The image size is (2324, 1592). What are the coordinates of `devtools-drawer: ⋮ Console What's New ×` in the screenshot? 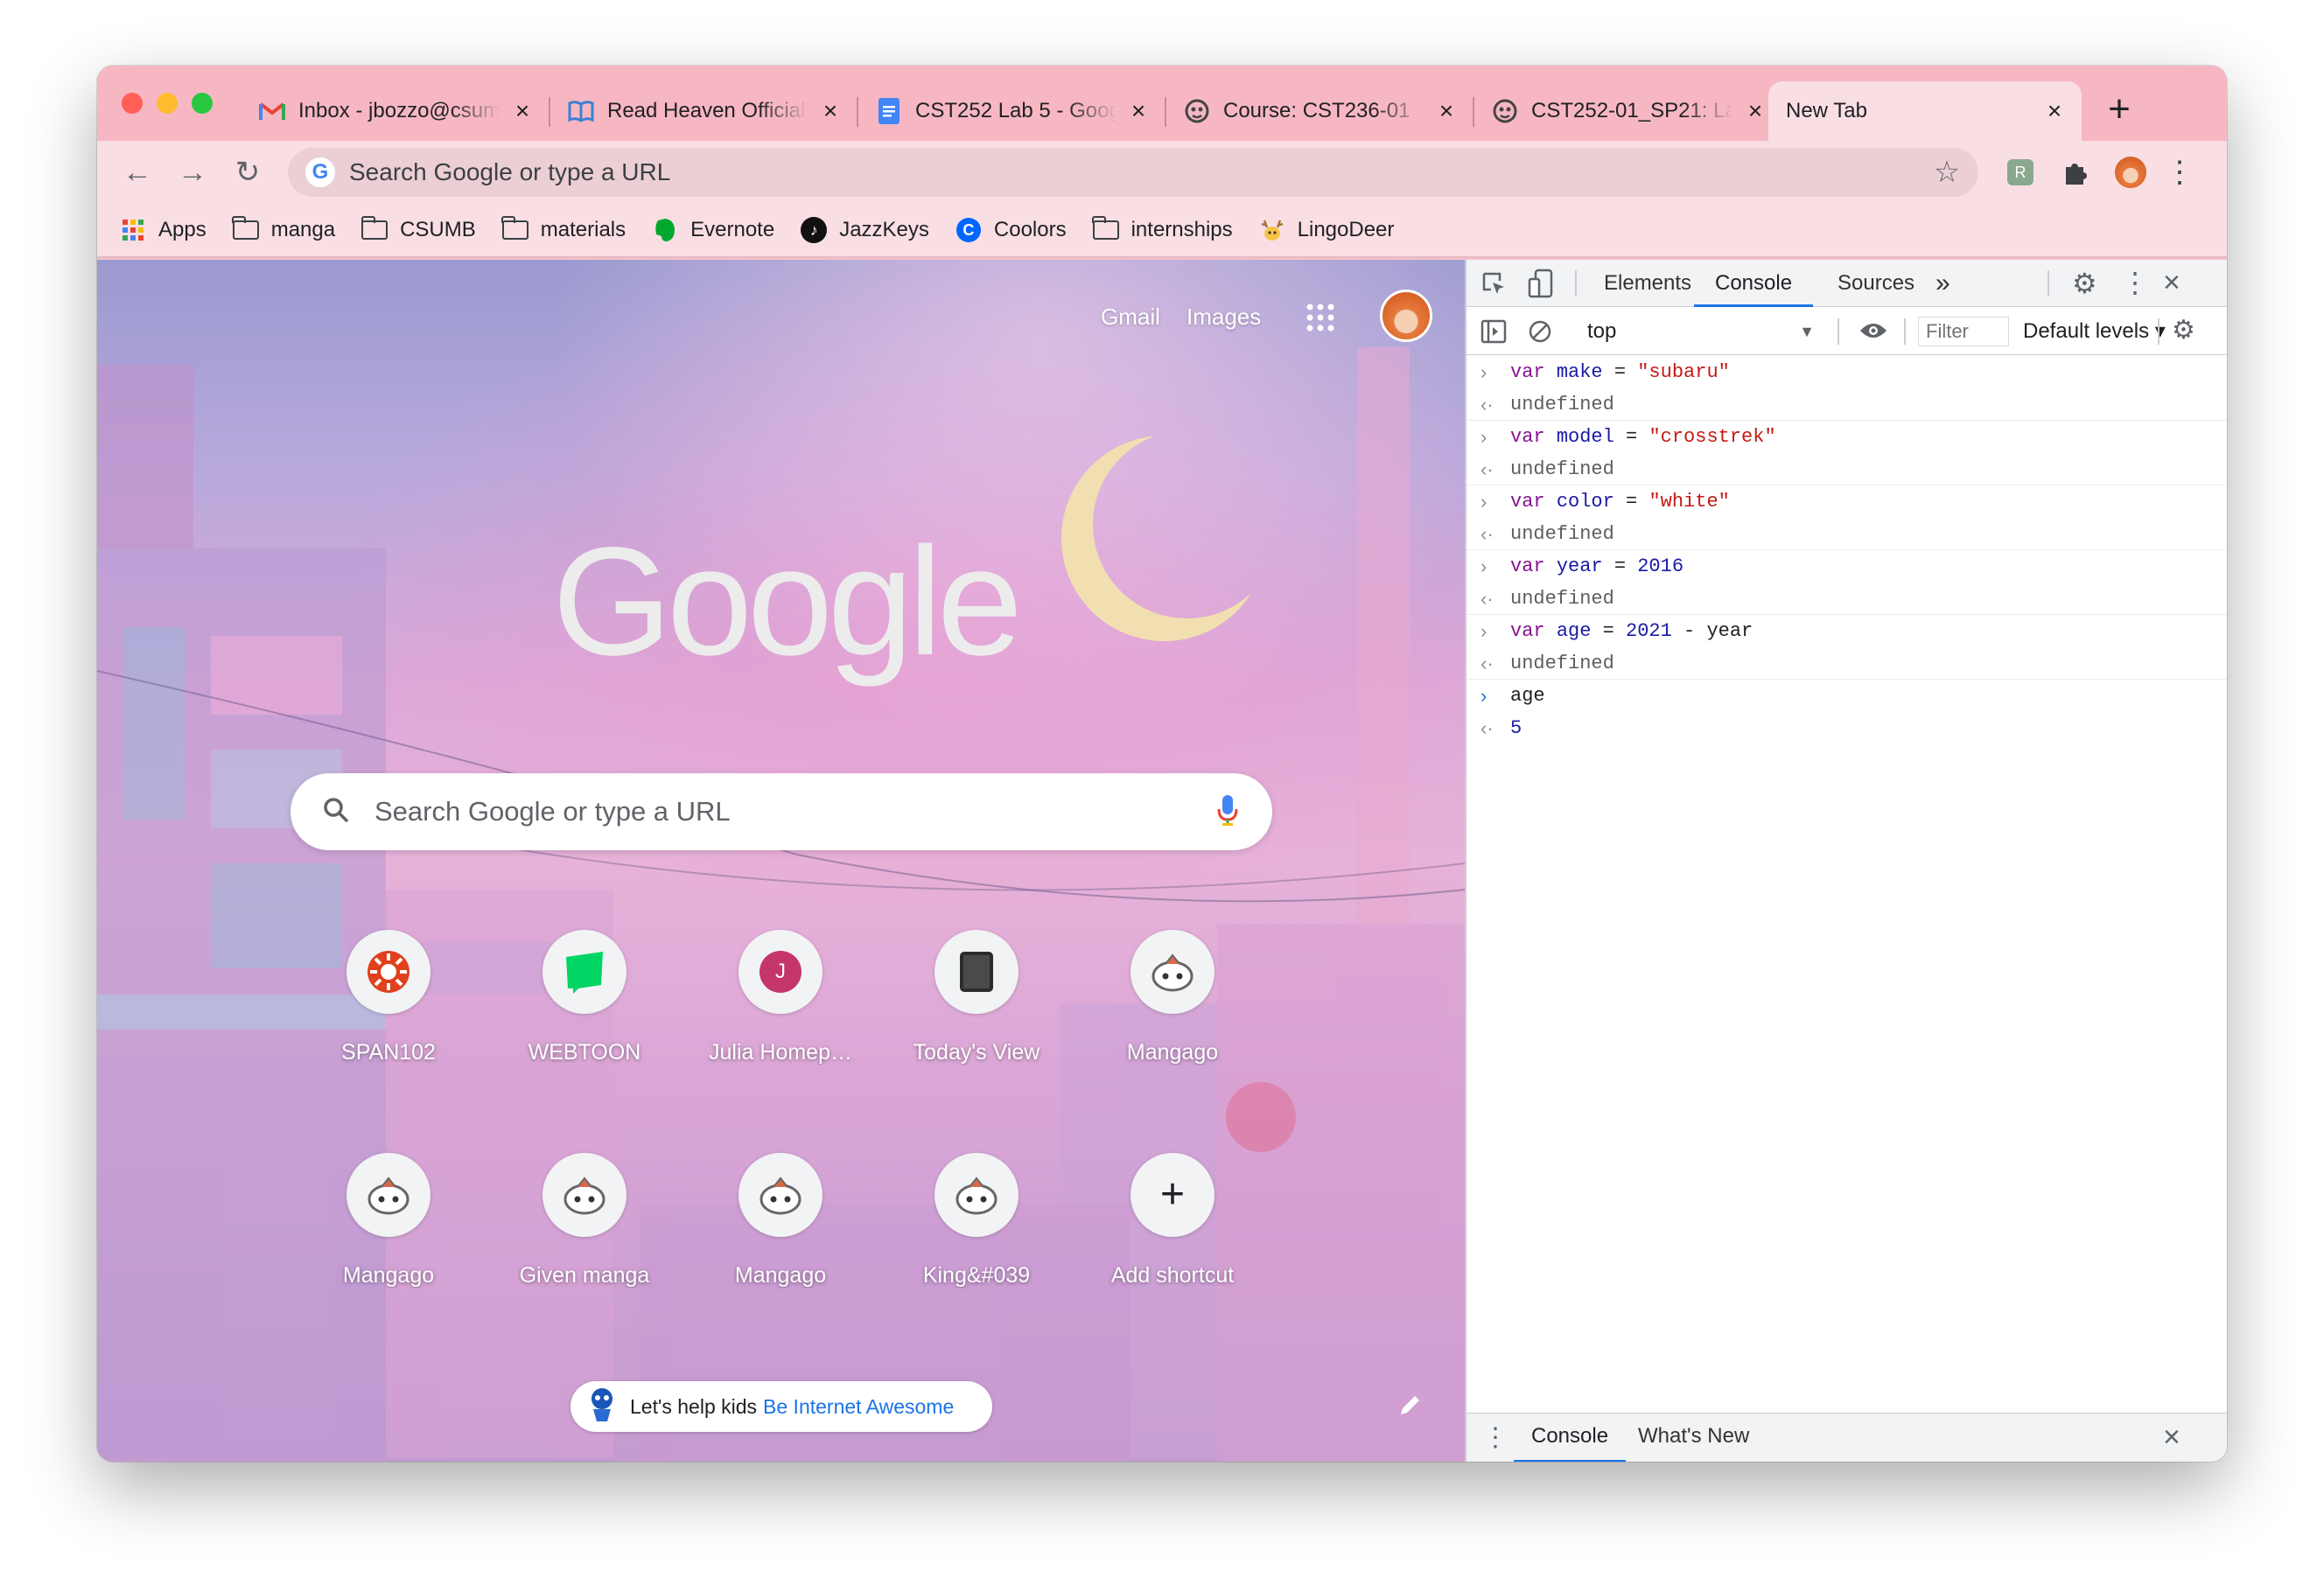 It's located at (1846, 1437).